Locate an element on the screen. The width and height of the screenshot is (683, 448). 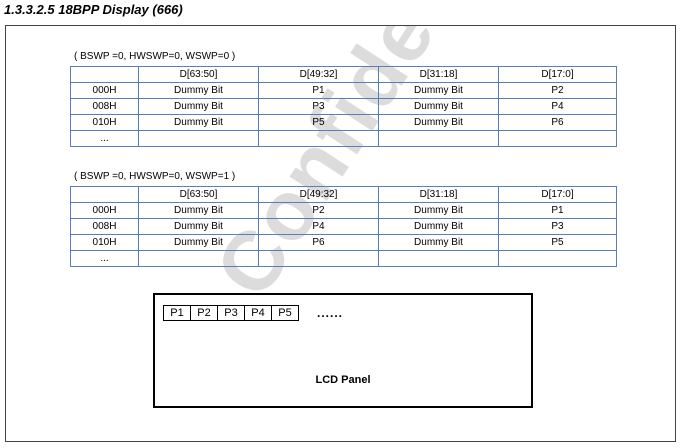
pixel-cell: P1 is located at coordinates (177, 313).